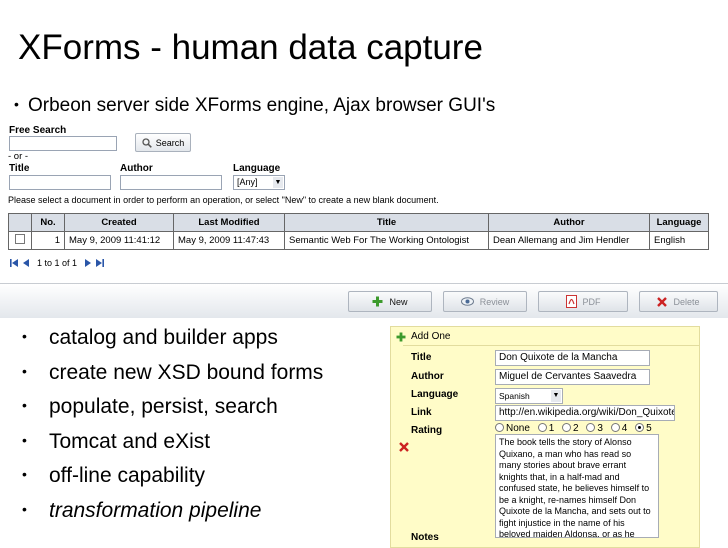  I want to click on last-page-icon, so click(100, 263).